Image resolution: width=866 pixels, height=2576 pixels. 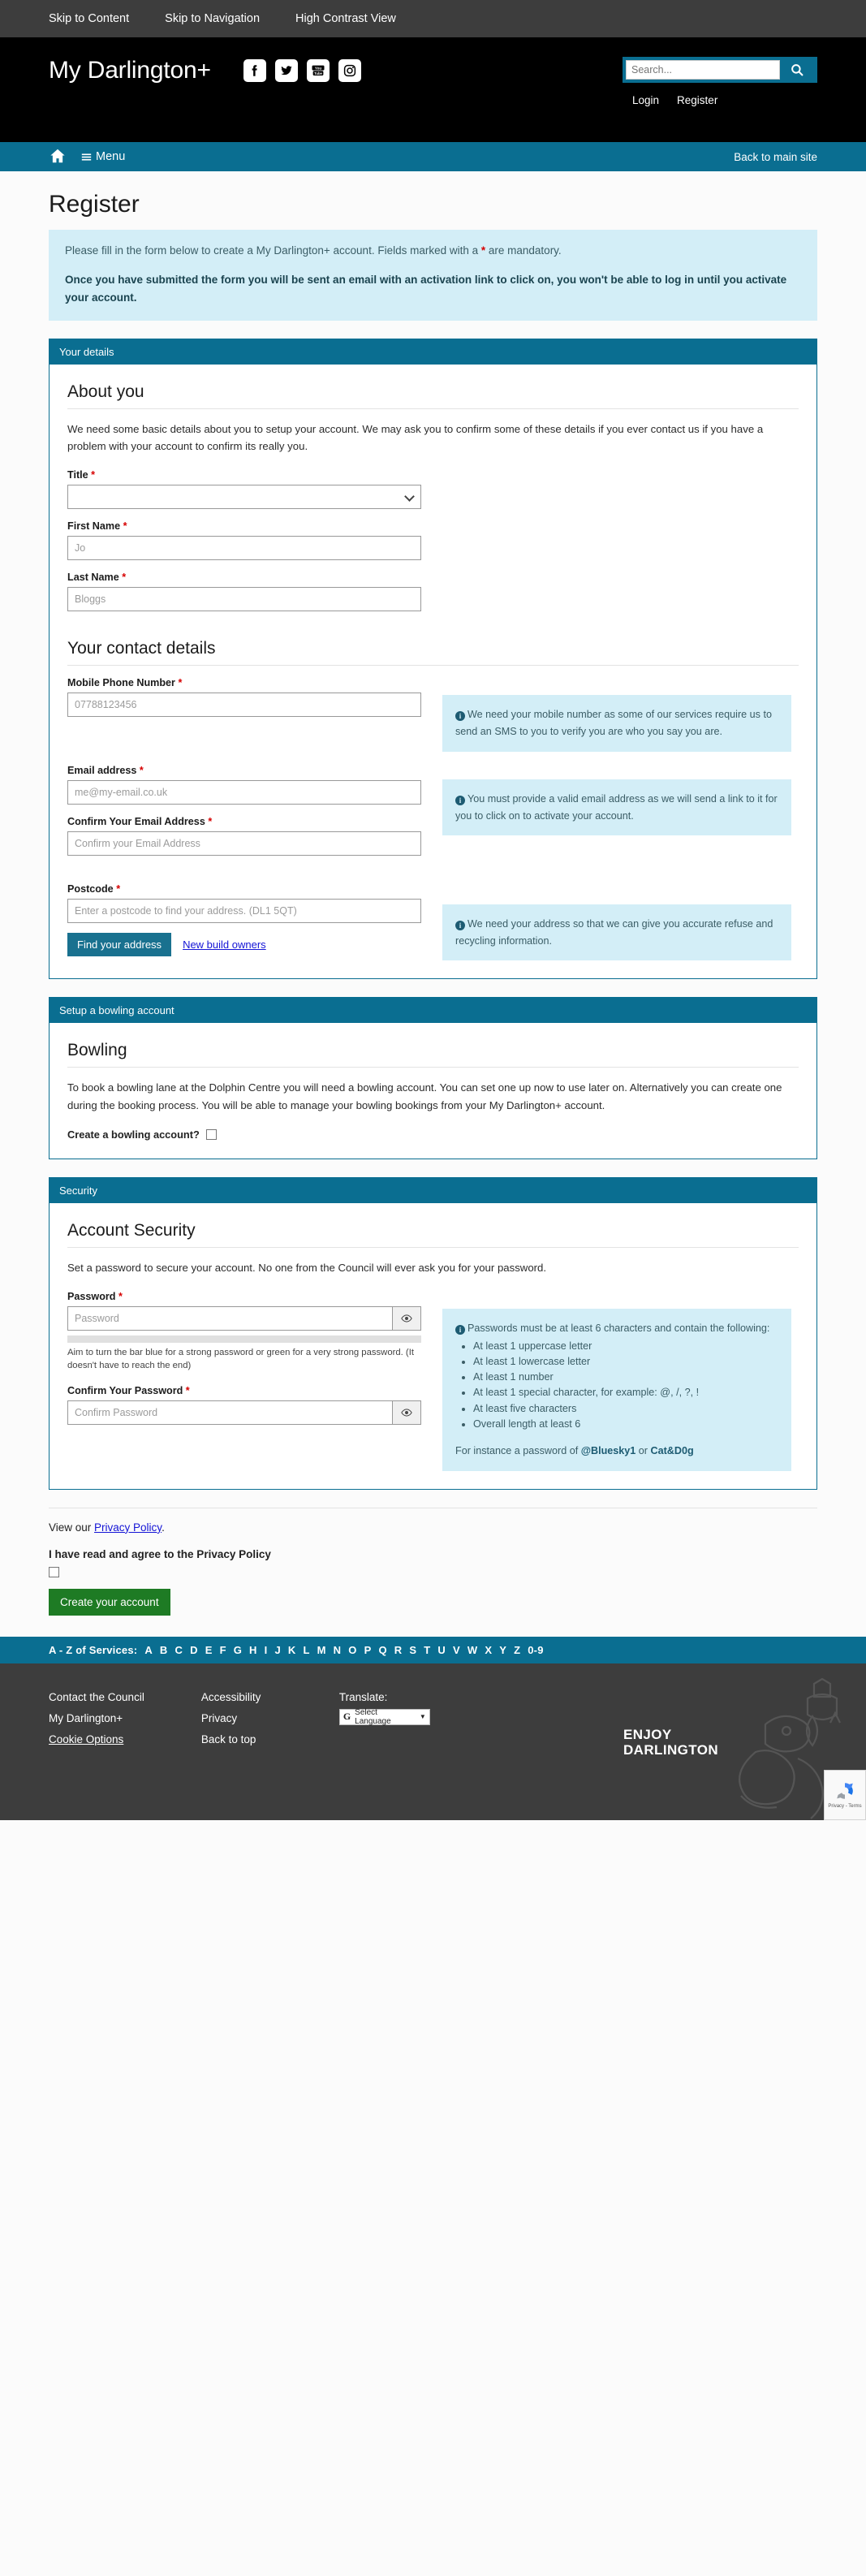 What do you see at coordinates (211, 821) in the screenshot?
I see `confirm-email-required-asterisk: *` at bounding box center [211, 821].